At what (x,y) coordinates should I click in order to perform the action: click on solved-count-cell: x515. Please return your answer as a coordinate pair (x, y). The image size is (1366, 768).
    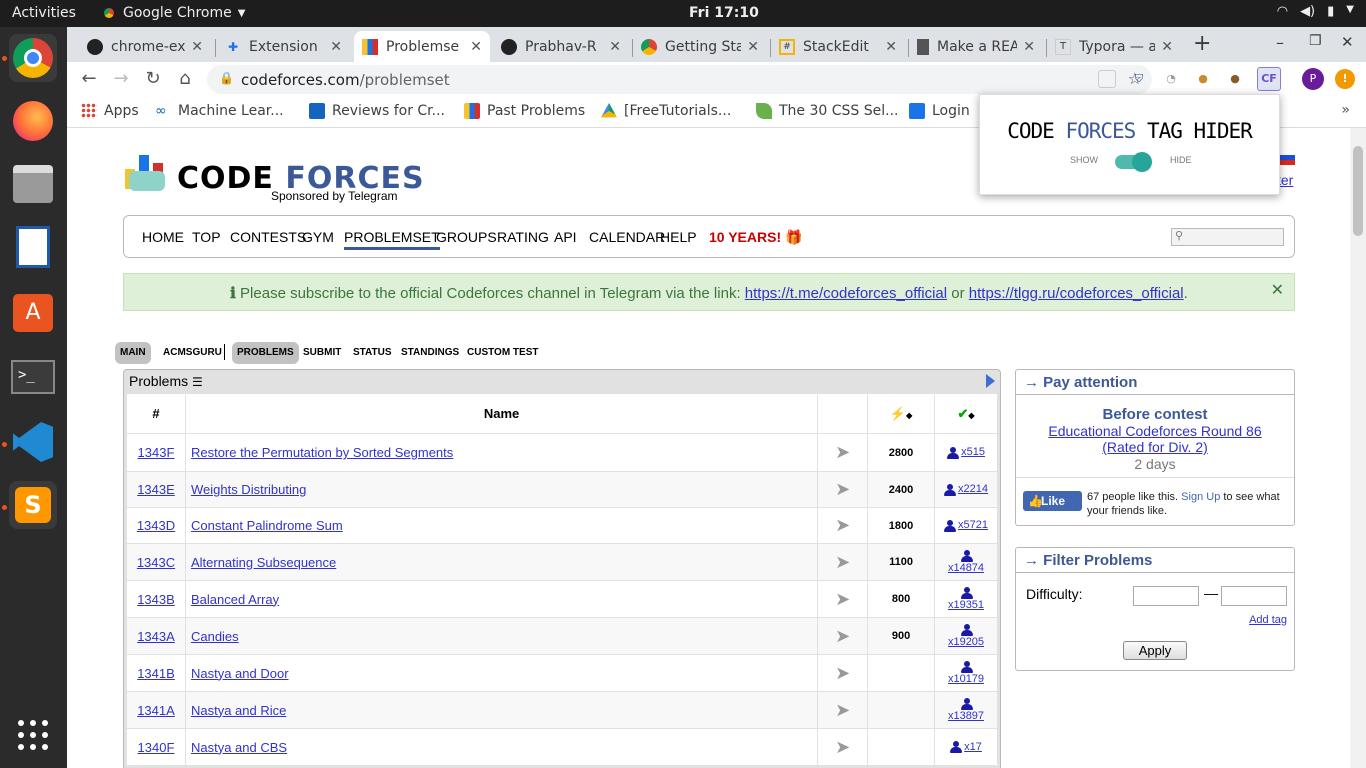
    Looking at the image, I should click on (966, 452).